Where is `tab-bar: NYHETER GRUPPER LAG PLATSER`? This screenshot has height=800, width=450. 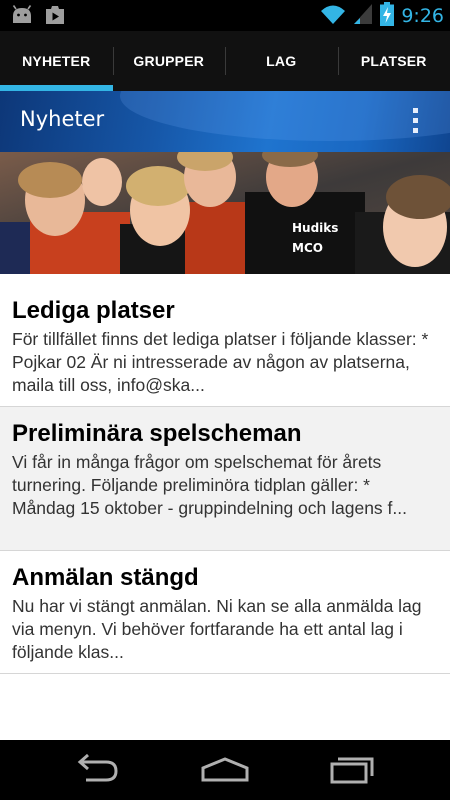
tab-bar: NYHETER GRUPPER LAG PLATSER is located at coordinates (225, 61).